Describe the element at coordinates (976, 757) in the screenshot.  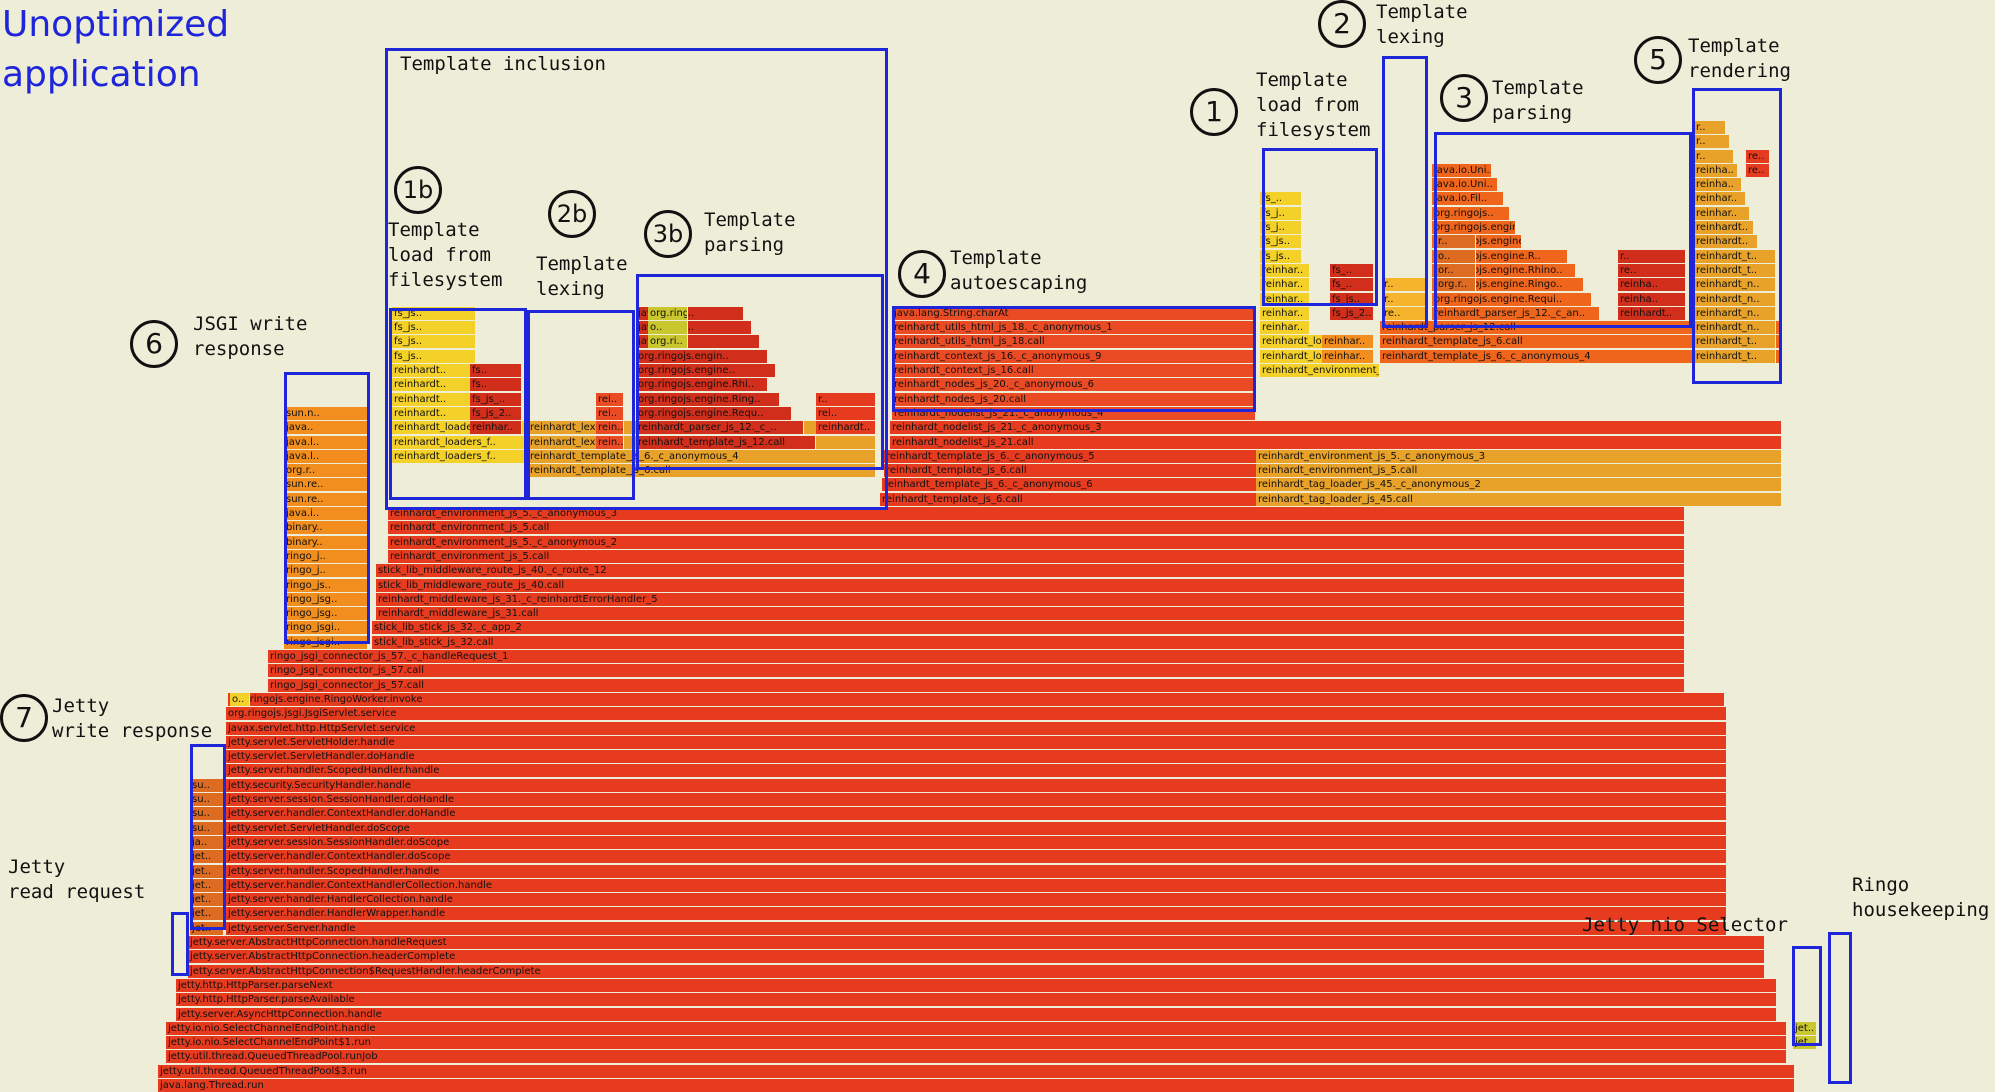
I see `stack-frame: jetty.servlet.ServletHandler.doHandle` at that location.